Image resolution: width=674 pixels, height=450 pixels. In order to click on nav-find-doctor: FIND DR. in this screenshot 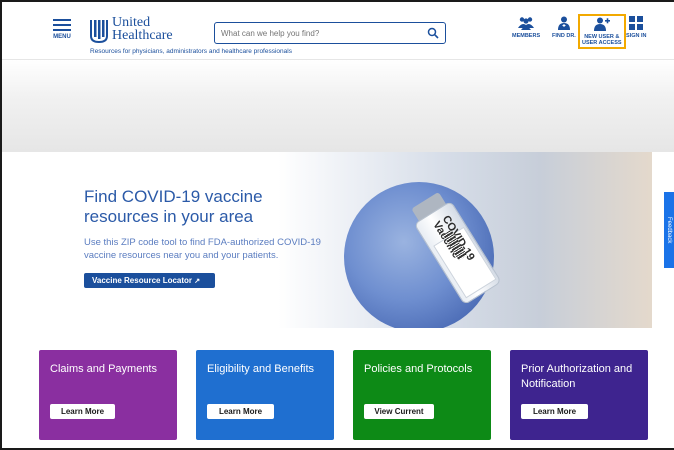, I will do `click(564, 27)`.